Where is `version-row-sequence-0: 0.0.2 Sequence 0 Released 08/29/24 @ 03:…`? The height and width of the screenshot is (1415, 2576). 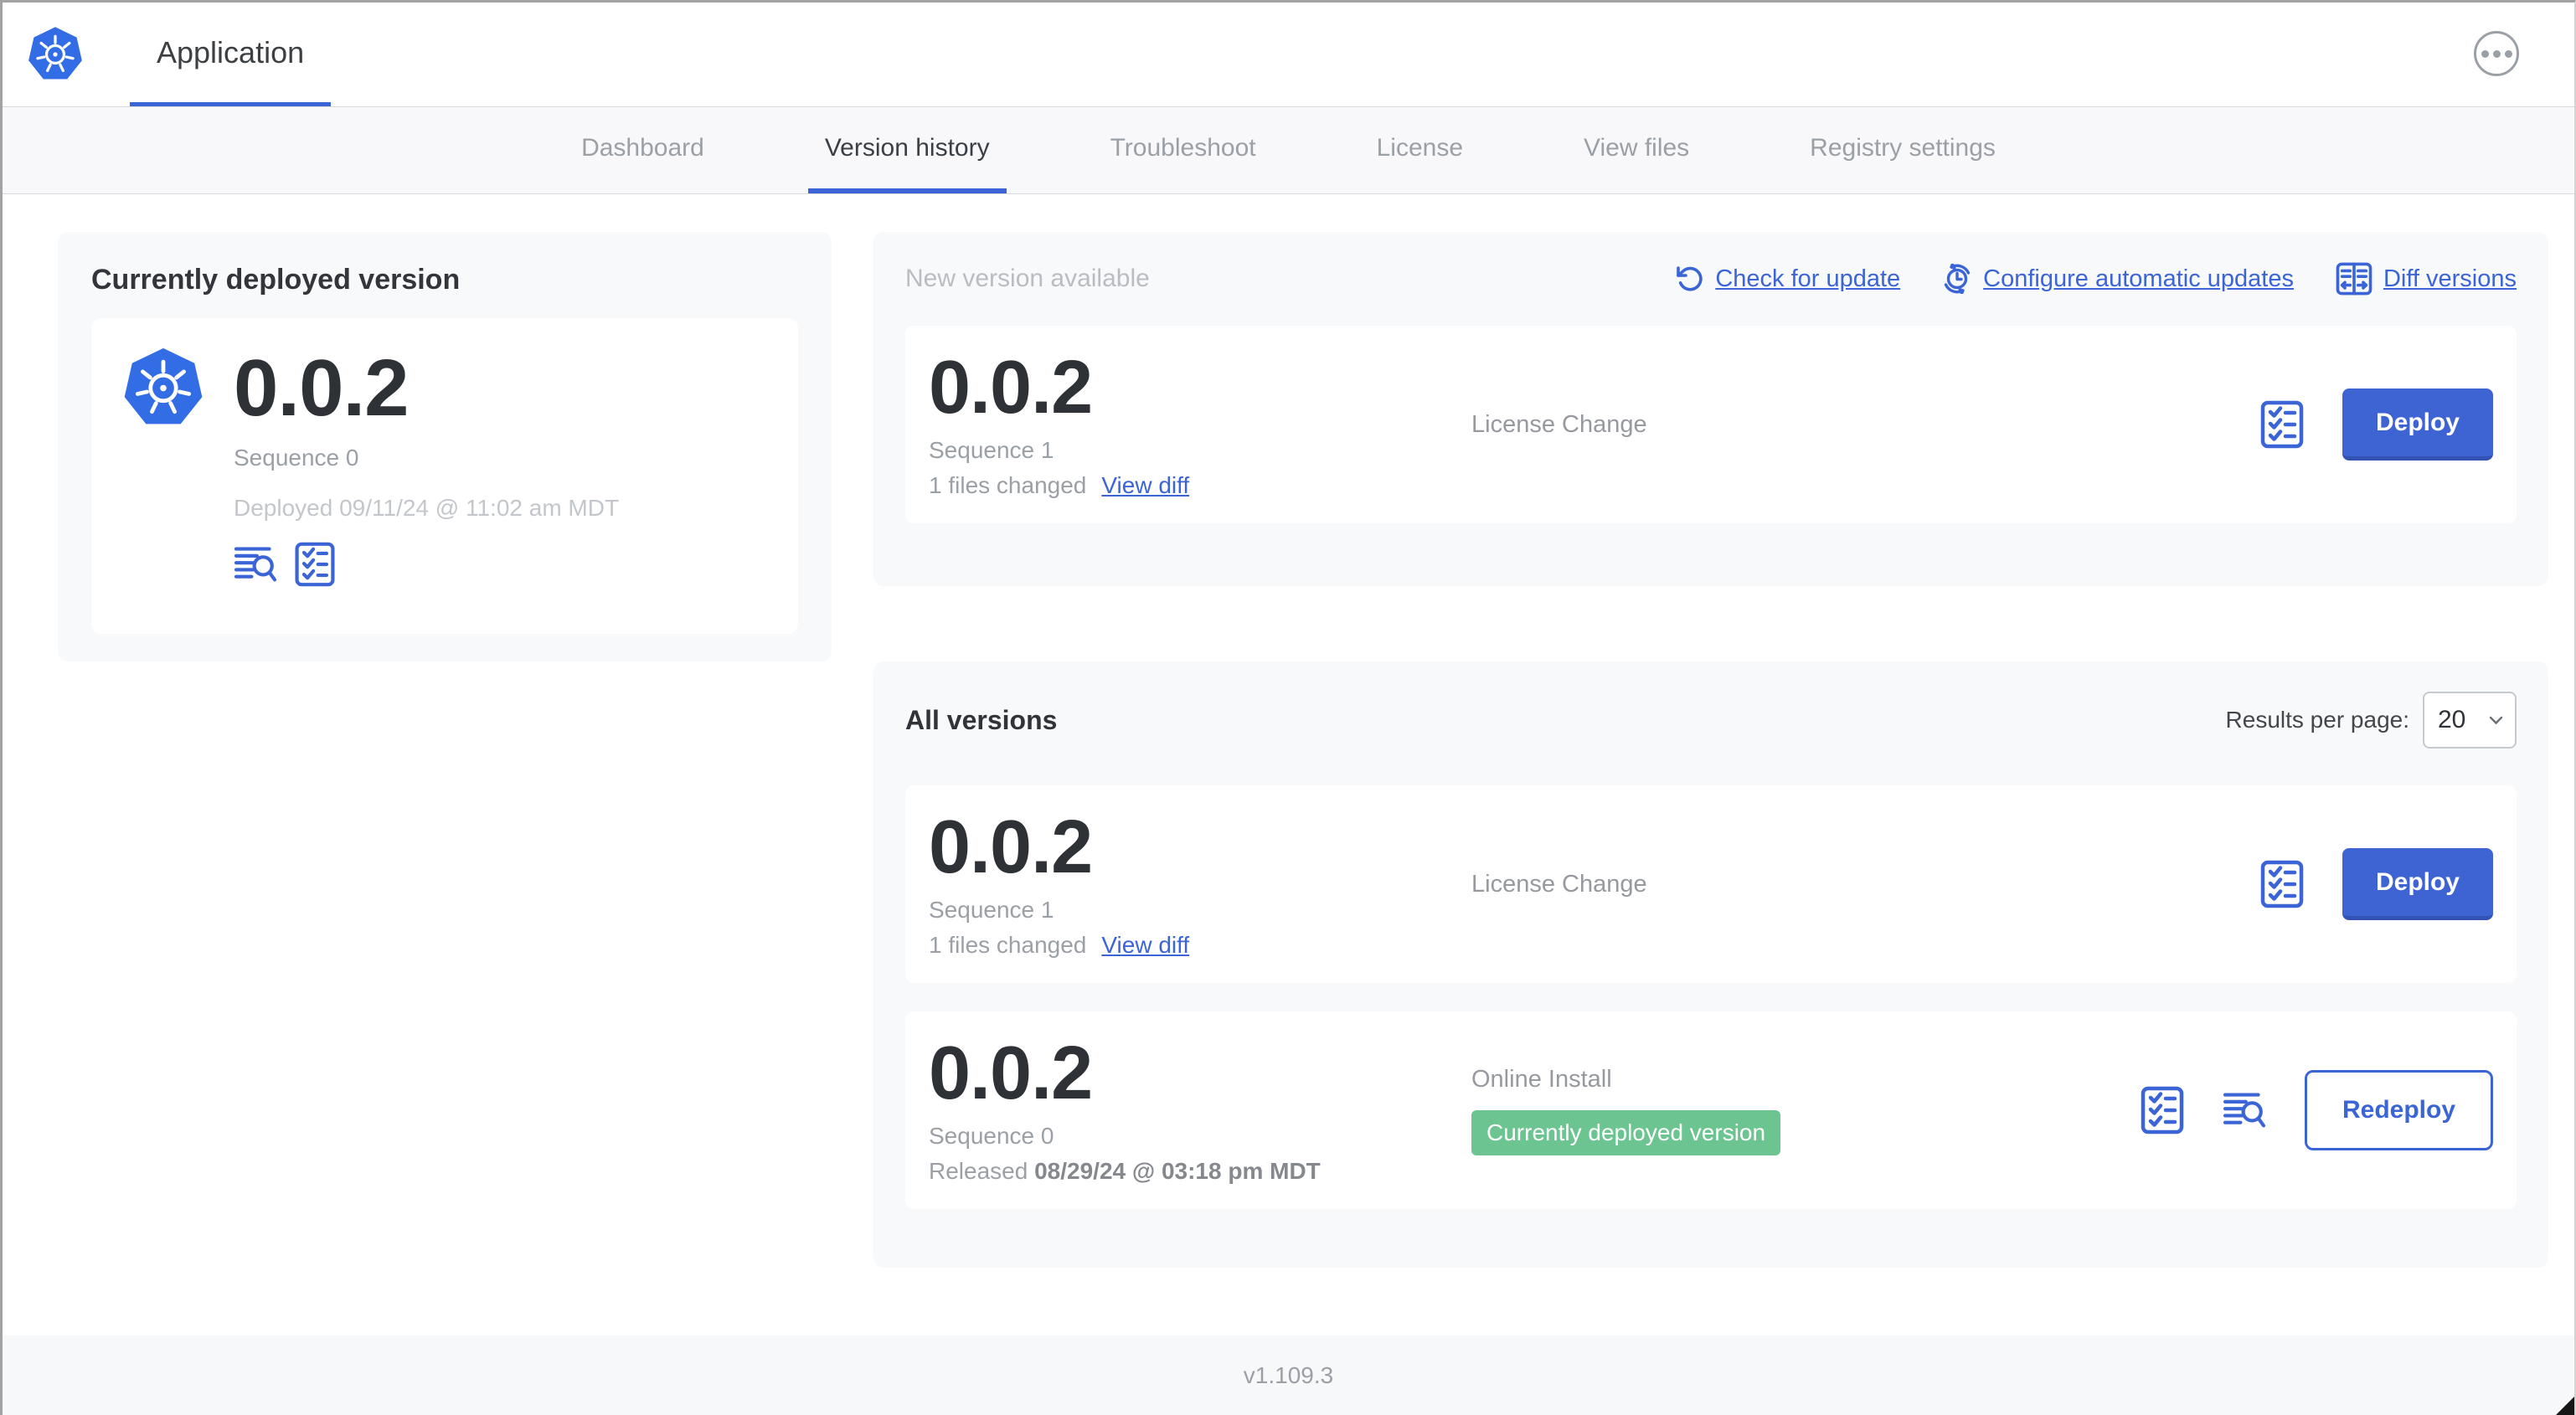 version-row-sequence-0: 0.0.2 Sequence 0 Released 08/29/24 @ 03:… is located at coordinates (1711, 1110).